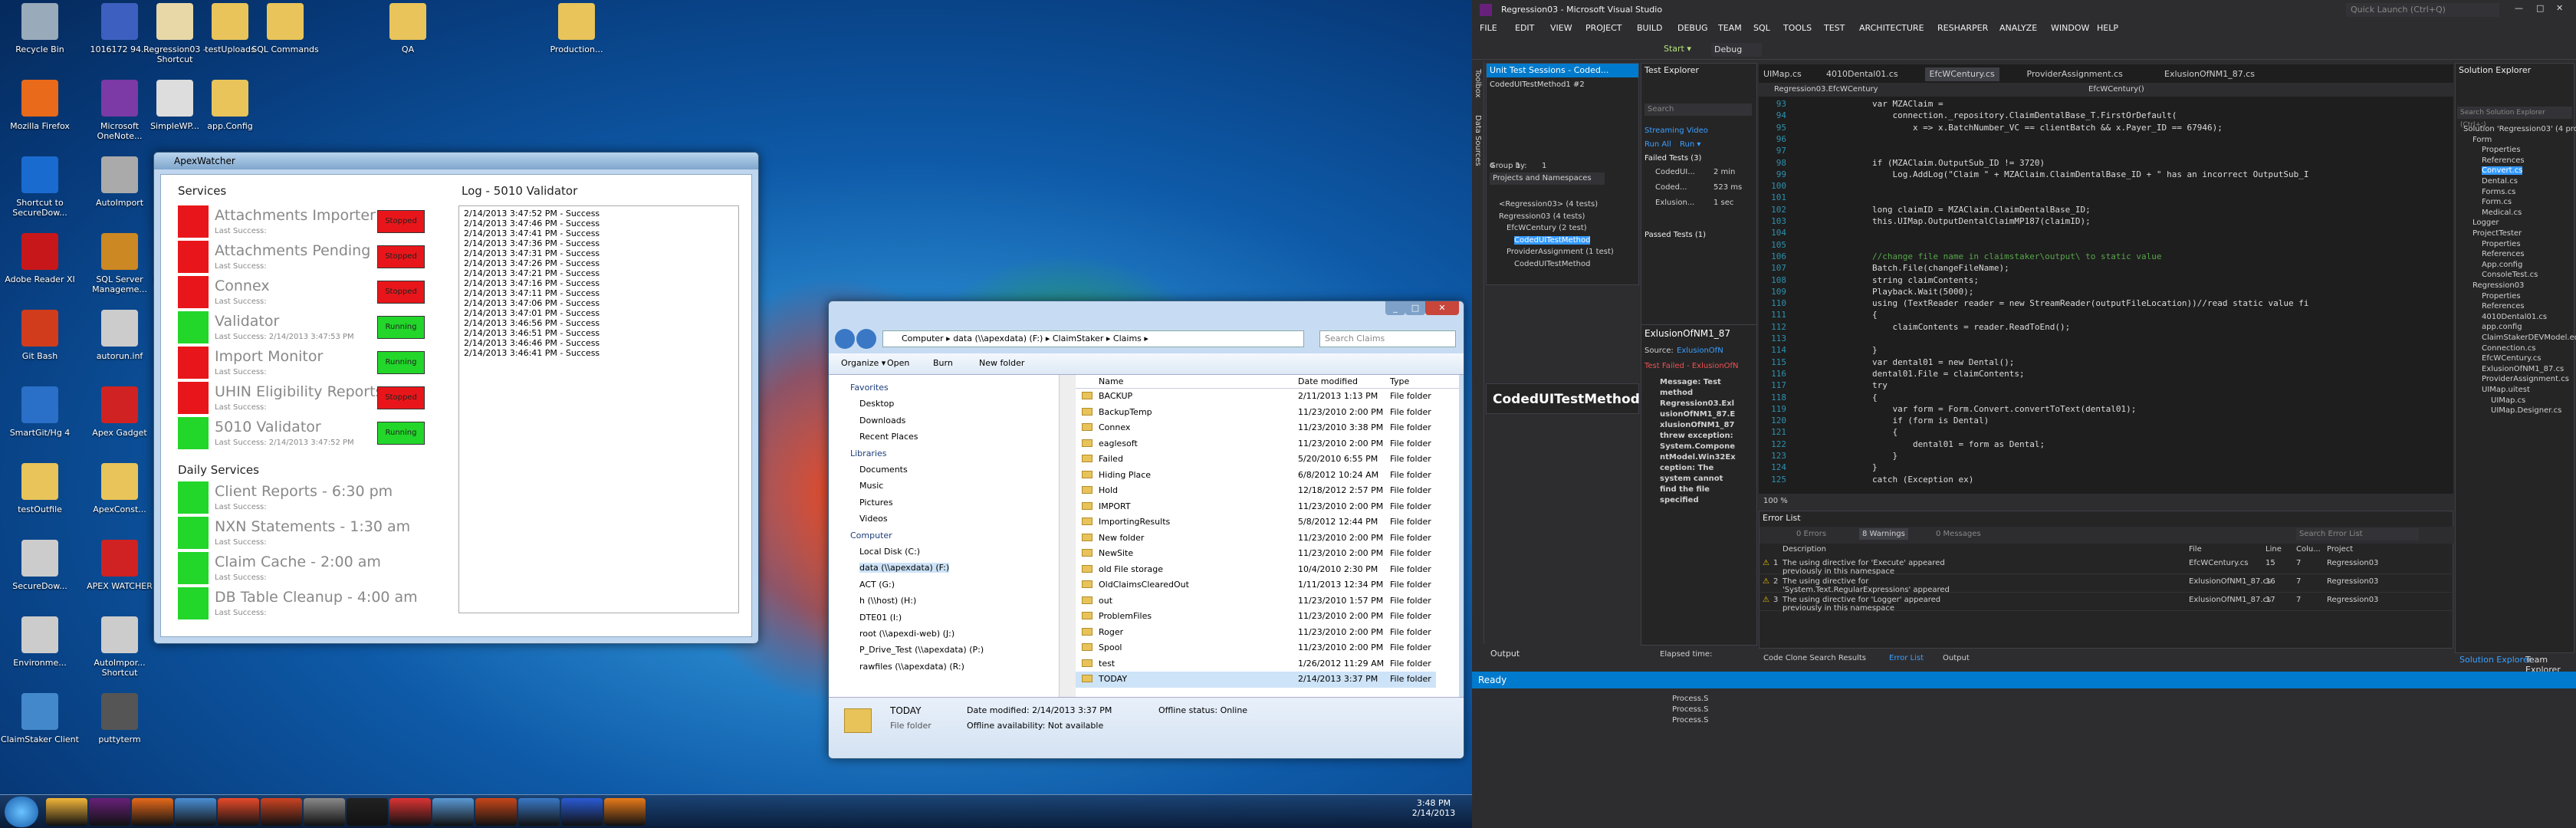  Describe the element at coordinates (2070, 28) in the screenshot. I see `vs-menu-item: WINDOW` at that location.